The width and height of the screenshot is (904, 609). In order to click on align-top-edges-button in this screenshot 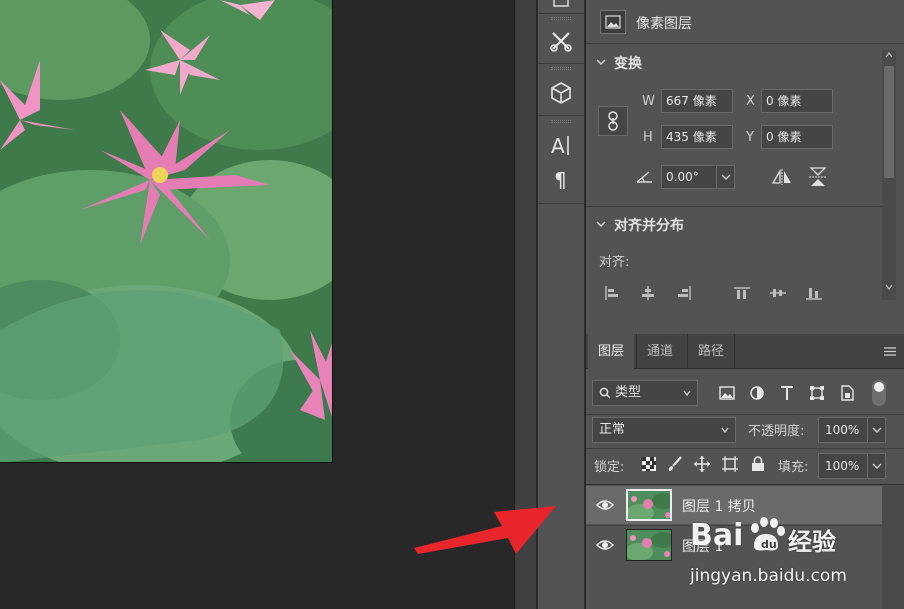, I will do `click(742, 293)`.